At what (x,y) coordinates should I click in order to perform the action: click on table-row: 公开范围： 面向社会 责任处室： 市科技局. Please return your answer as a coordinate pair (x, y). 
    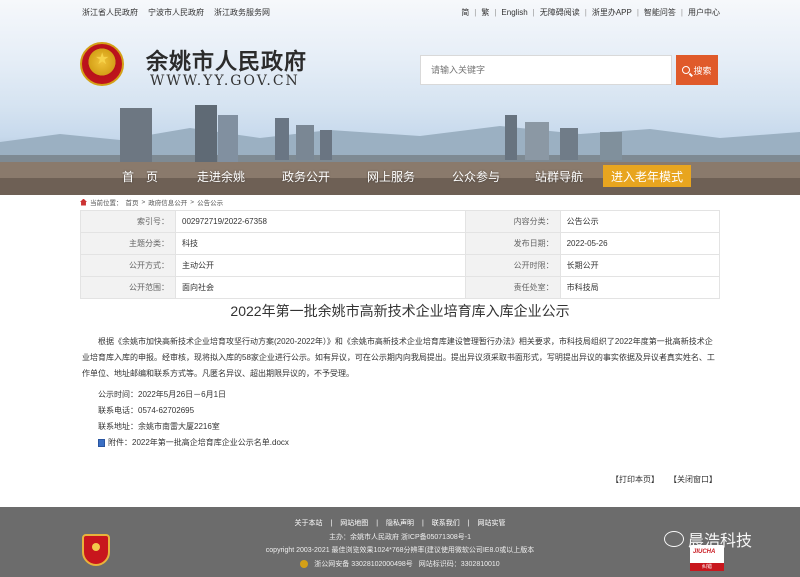
    Looking at the image, I should click on (400, 287).